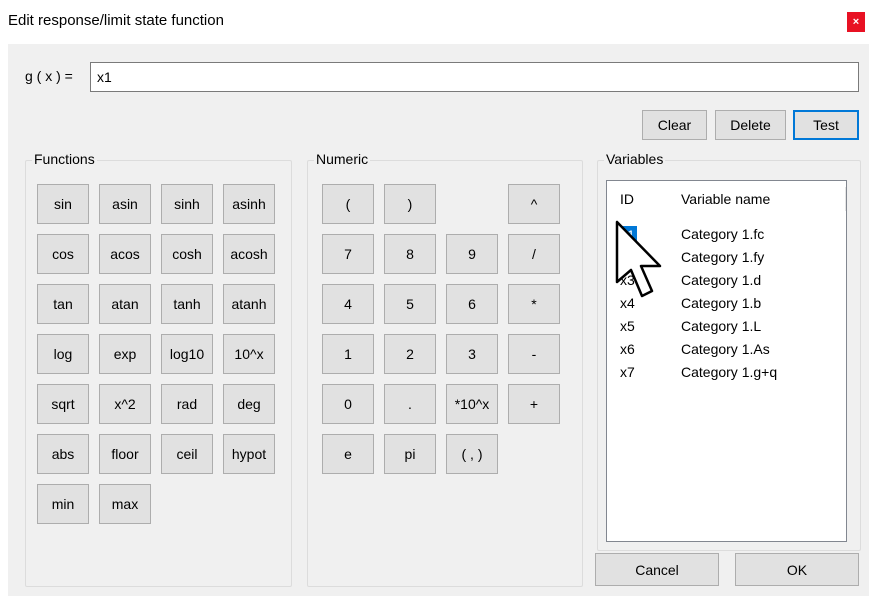  What do you see at coordinates (249, 454) in the screenshot?
I see `function-button-hypot: hypot` at bounding box center [249, 454].